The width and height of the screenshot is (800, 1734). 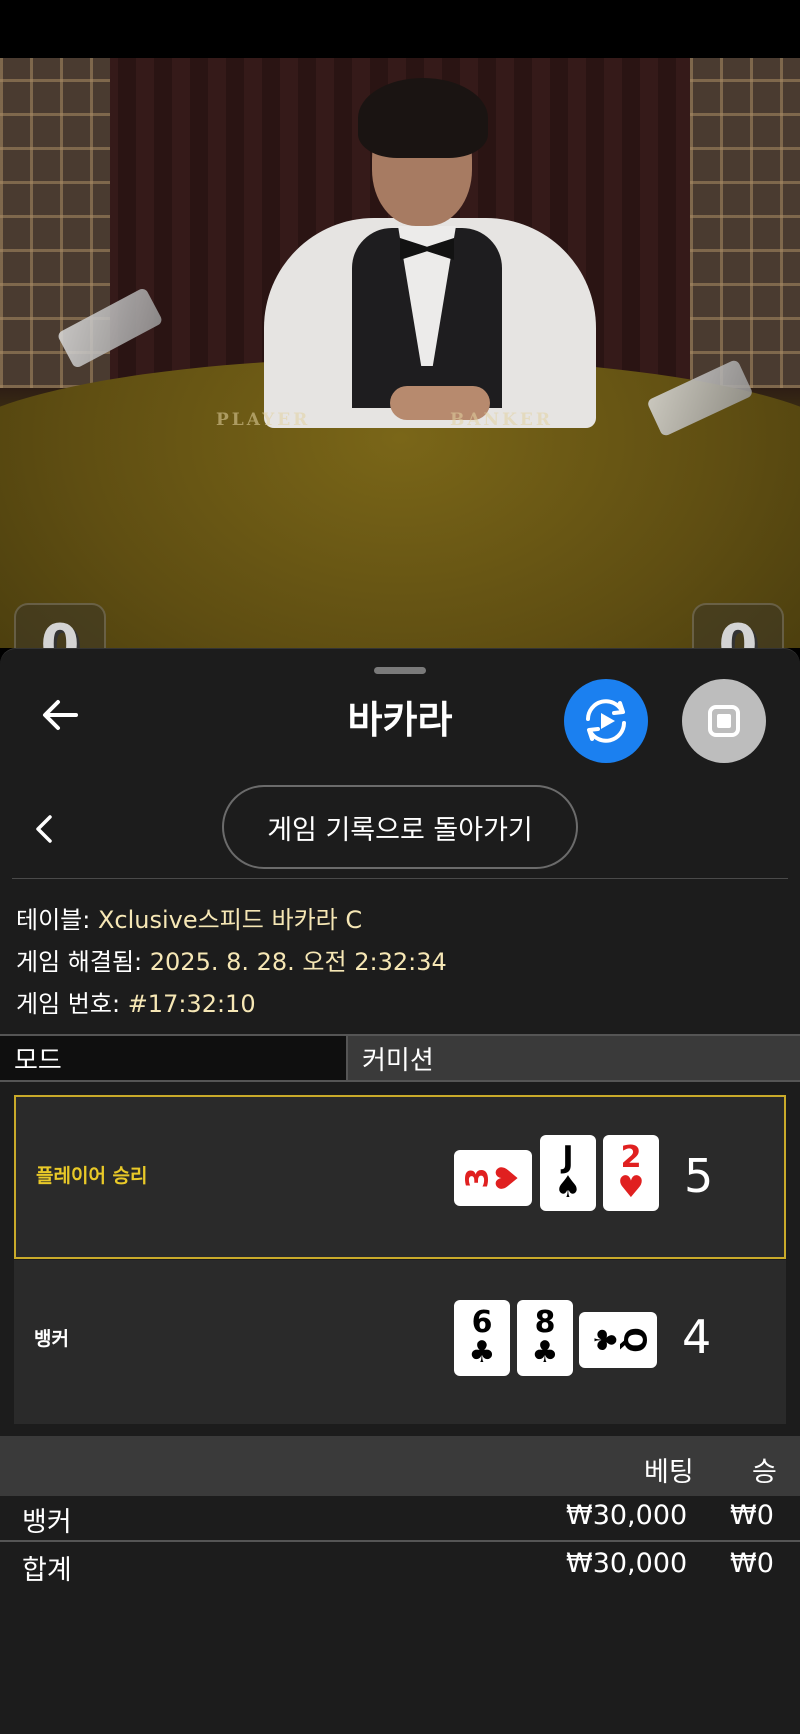 I want to click on resolved-info-value: 2025. 8. 28. 오전 2:32:34, so click(x=298, y=962).